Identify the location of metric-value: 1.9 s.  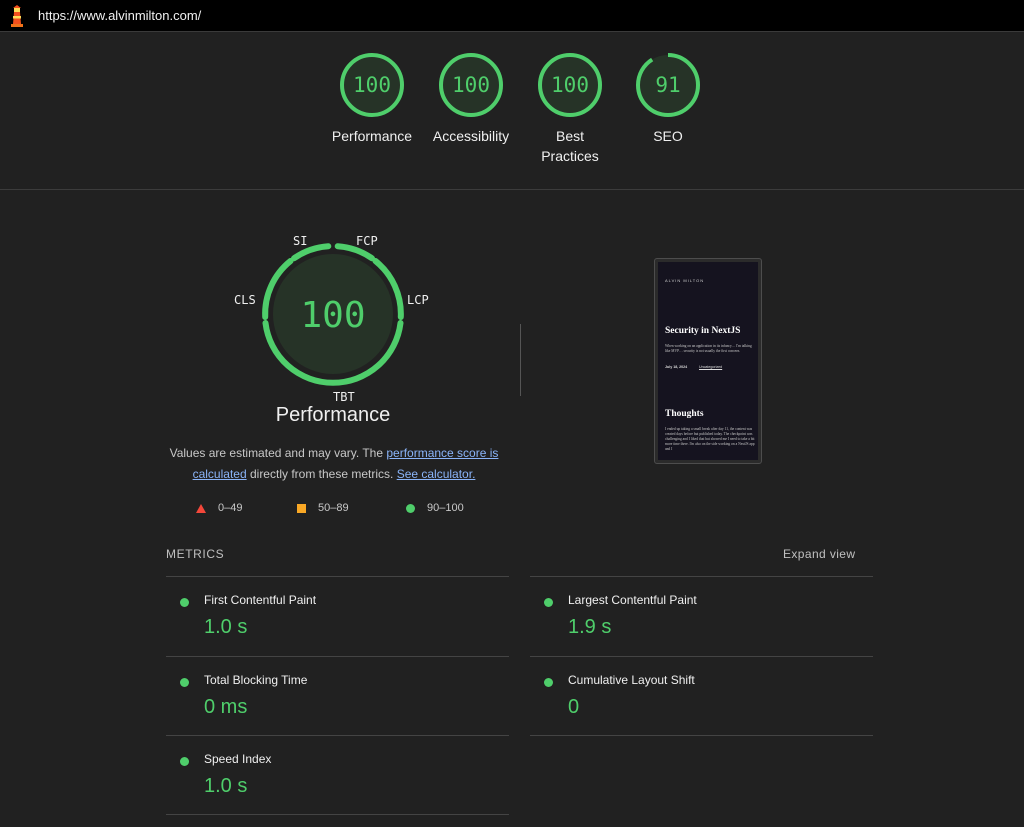
(590, 627).